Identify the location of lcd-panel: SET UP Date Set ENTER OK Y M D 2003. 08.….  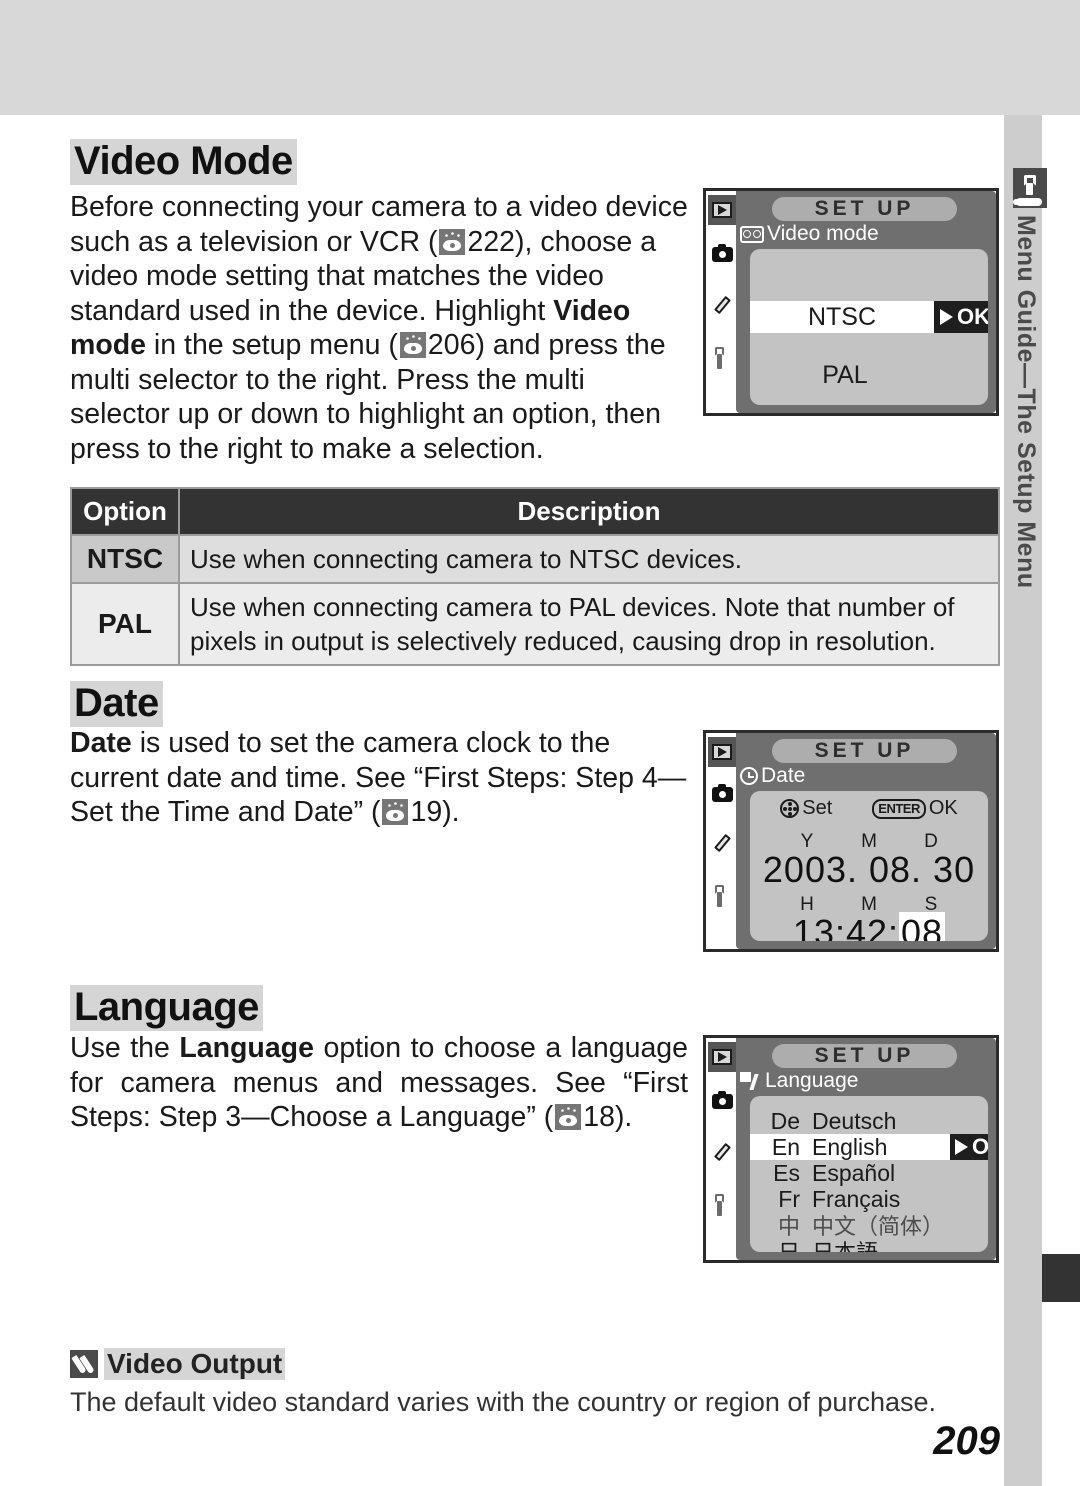
(866, 841).